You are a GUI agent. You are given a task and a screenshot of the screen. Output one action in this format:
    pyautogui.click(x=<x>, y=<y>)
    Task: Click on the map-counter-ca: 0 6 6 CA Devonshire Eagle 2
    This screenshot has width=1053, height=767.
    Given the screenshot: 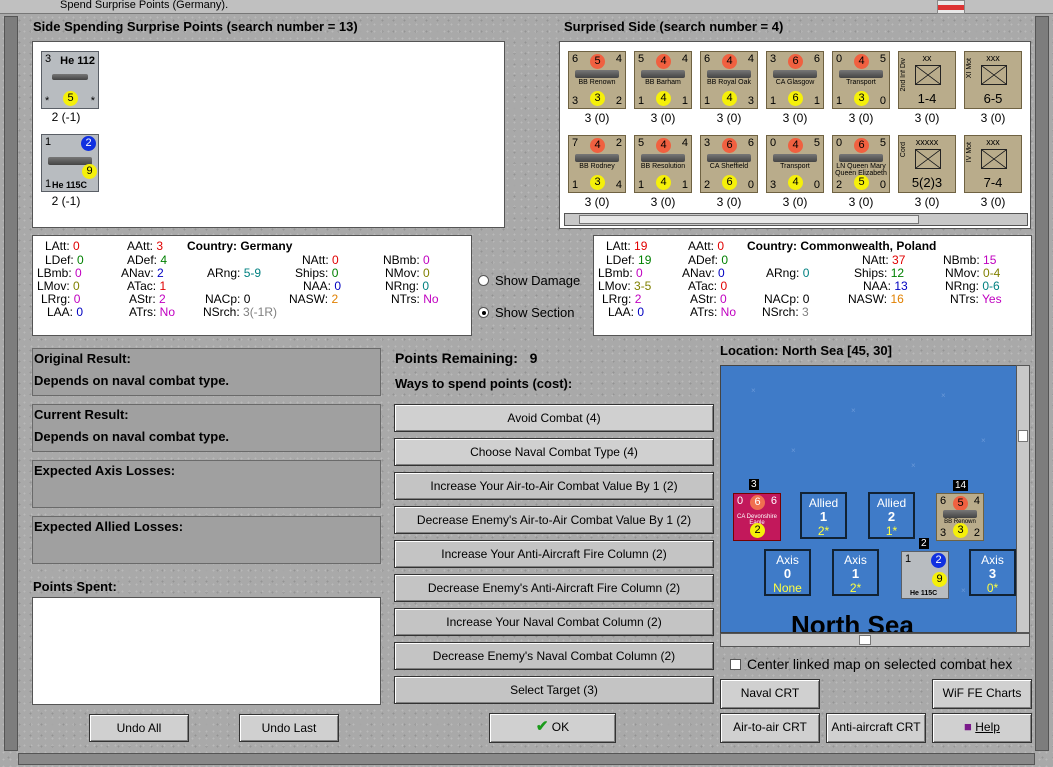 What is the action you would take?
    pyautogui.click(x=757, y=517)
    